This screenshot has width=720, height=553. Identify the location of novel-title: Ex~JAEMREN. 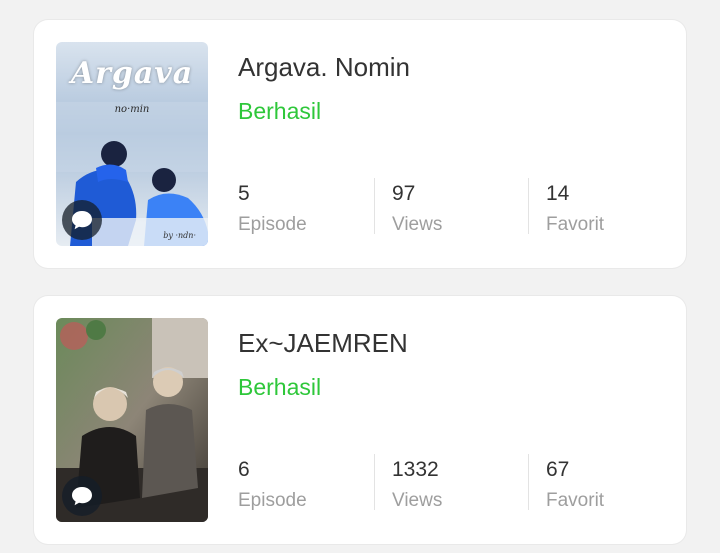
(323, 343).